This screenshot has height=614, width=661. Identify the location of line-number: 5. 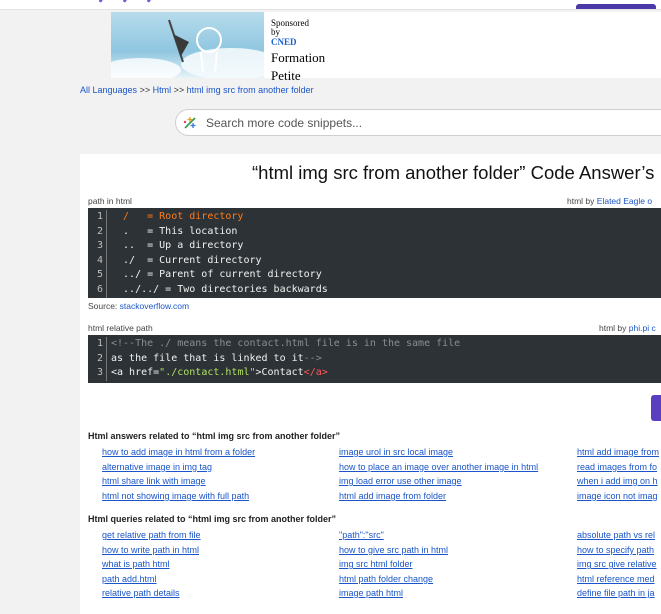
(97, 275).